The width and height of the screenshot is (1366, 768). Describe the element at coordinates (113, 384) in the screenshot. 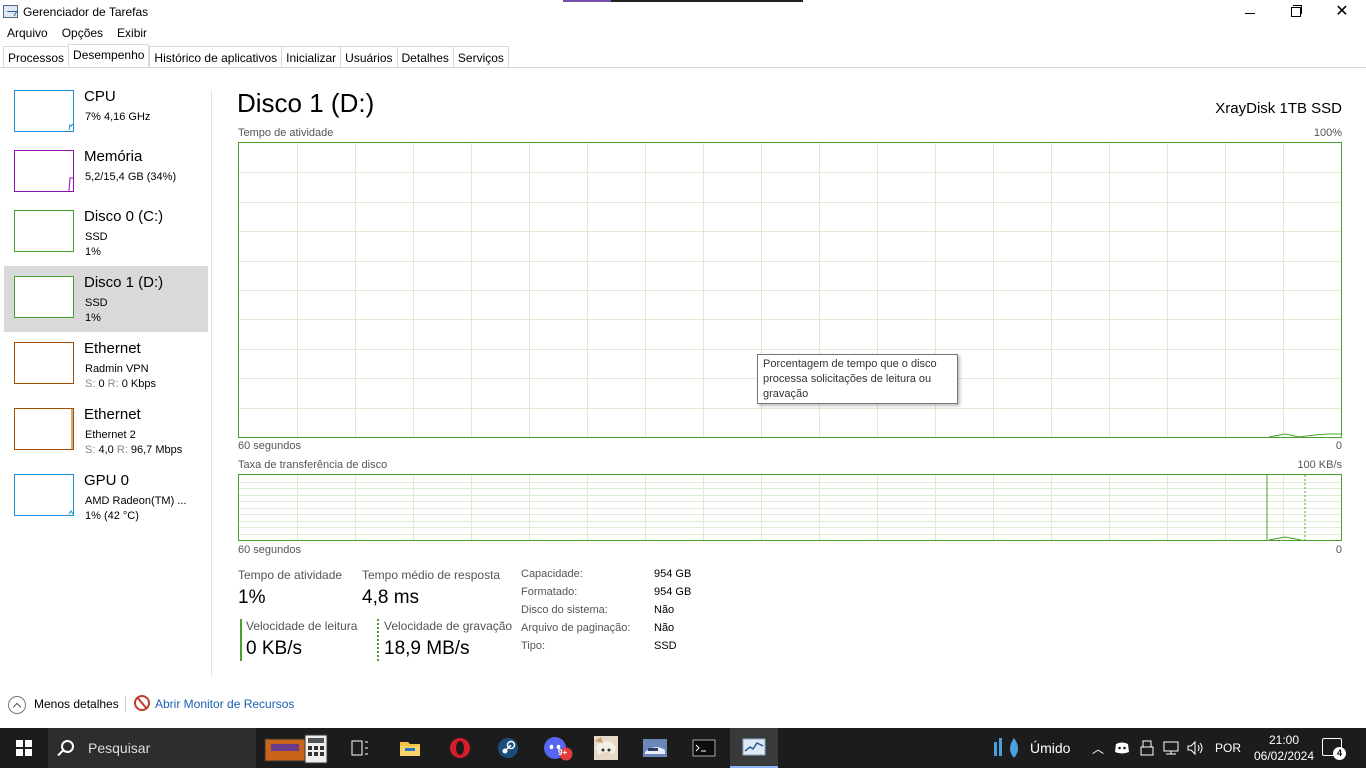

I see `receive-label: R:` at that location.